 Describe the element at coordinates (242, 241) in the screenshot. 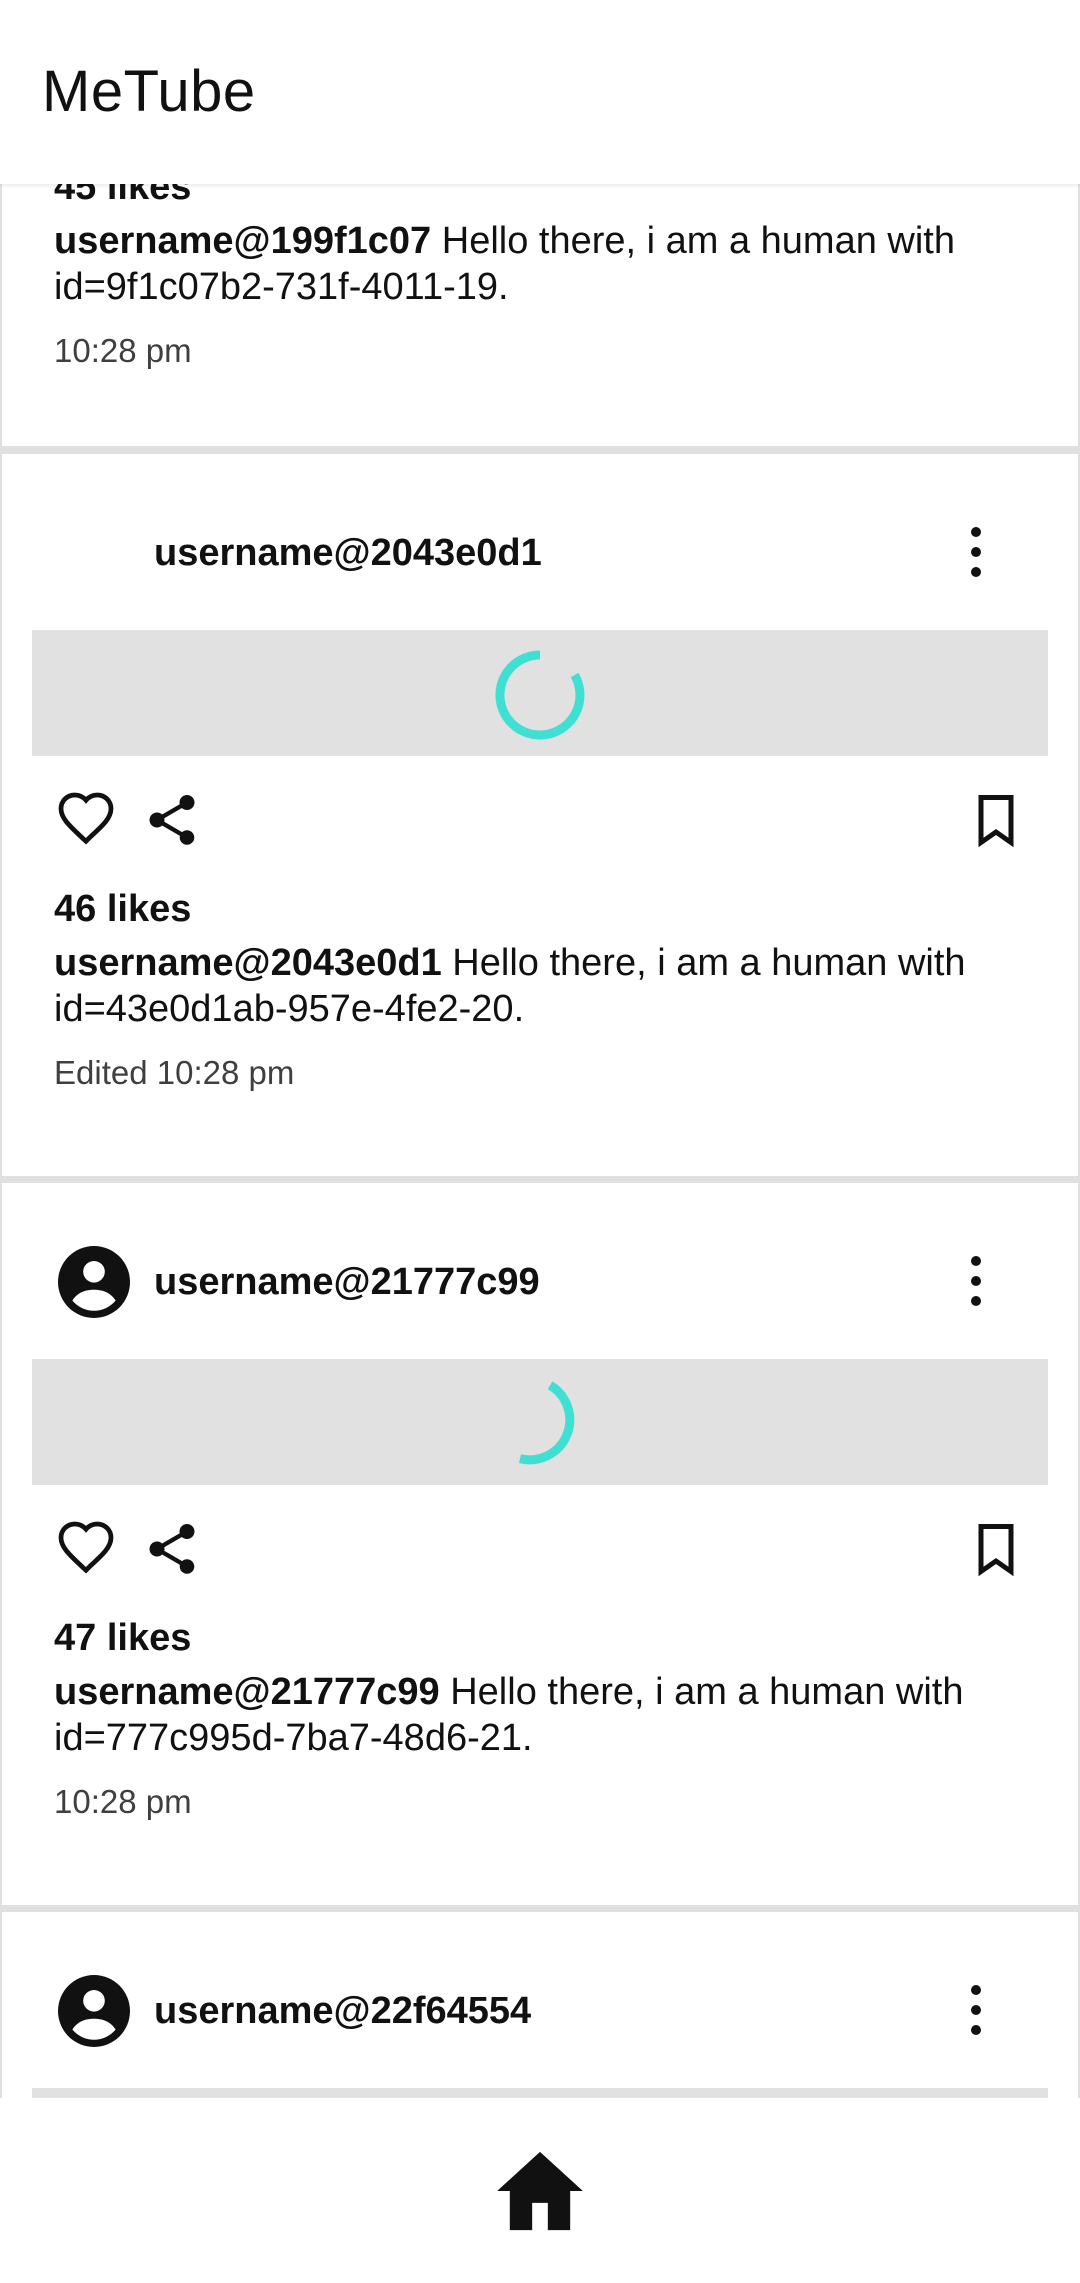

I see `caption-username: username@199f1c07` at that location.